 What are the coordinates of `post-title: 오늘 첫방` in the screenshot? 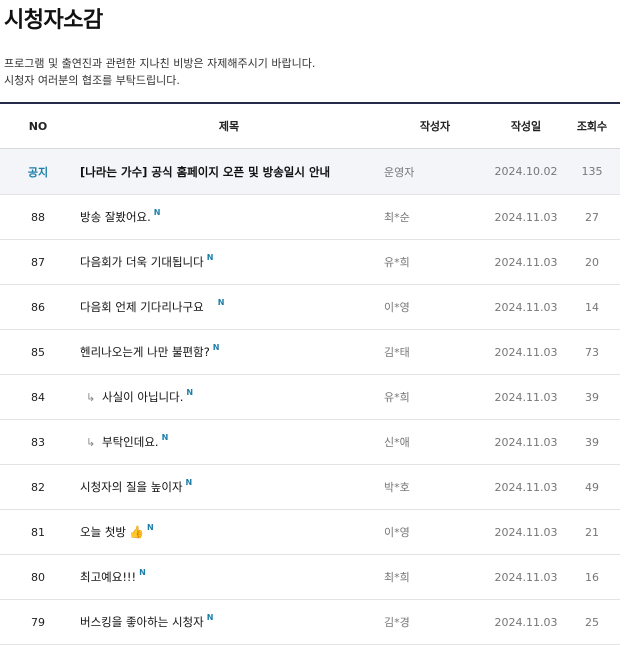 It's located at (103, 532).